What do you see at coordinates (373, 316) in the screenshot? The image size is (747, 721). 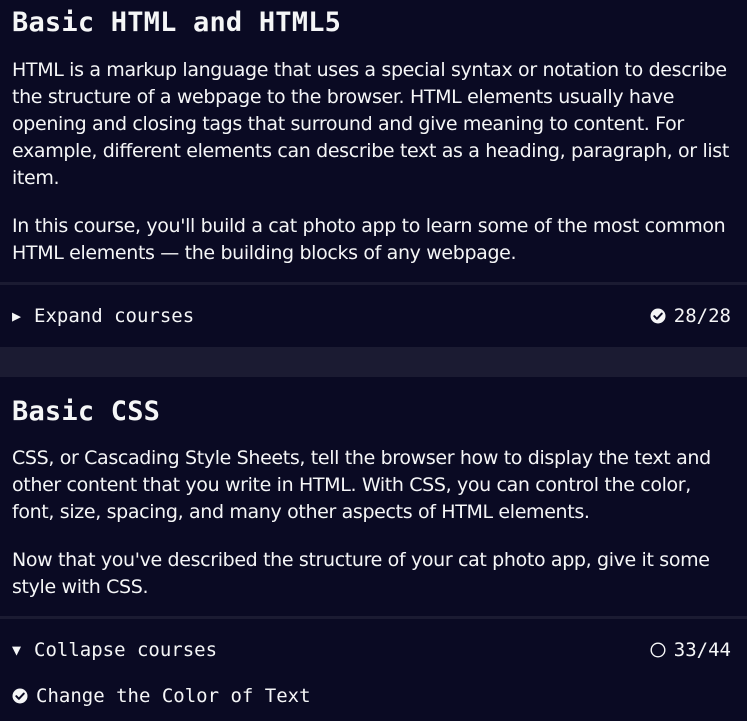 I see `expand-courses-button: ▶ Expand courses 28/28` at bounding box center [373, 316].